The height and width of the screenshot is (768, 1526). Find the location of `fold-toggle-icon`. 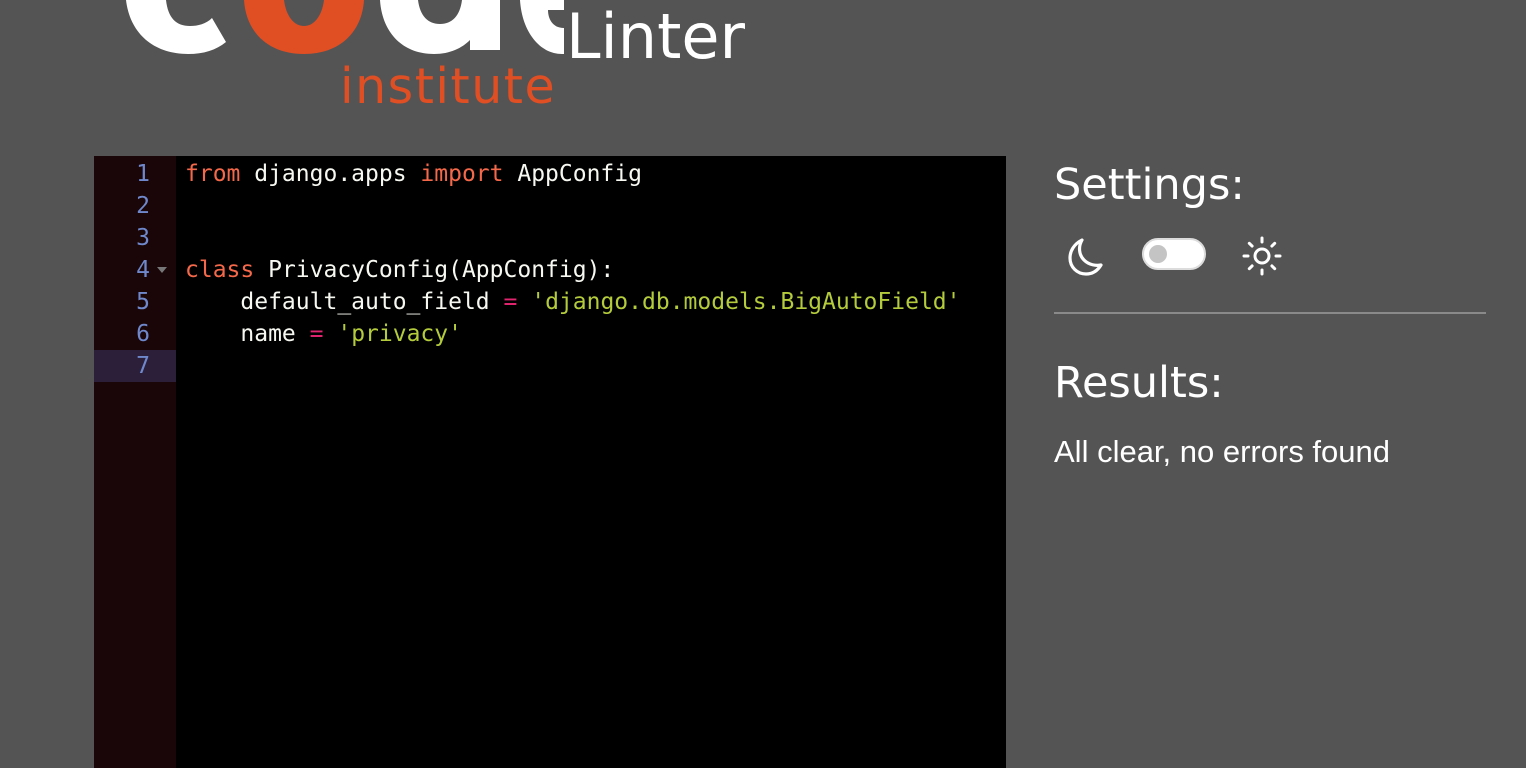

fold-toggle-icon is located at coordinates (162, 270).